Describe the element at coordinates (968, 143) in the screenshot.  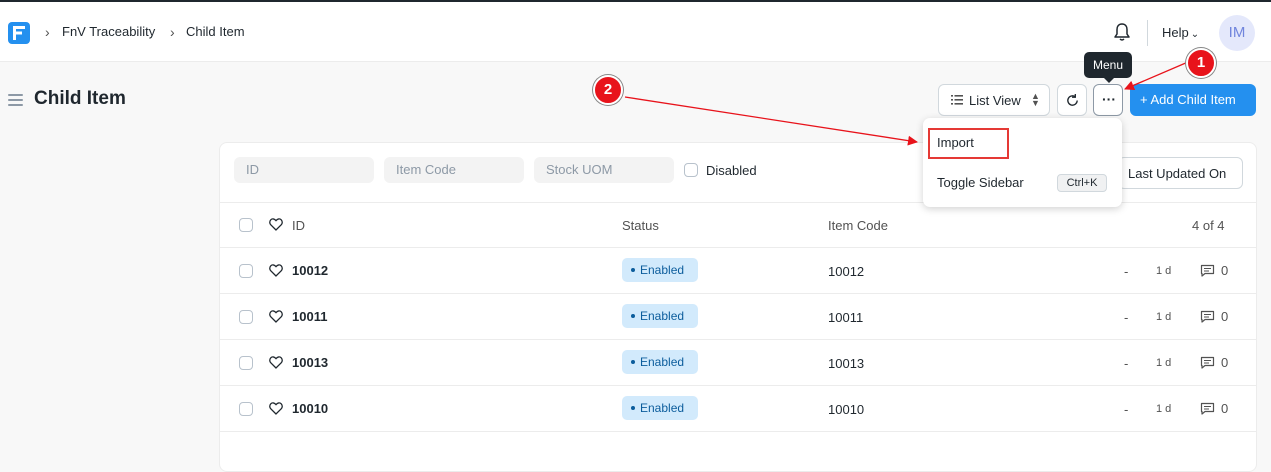
I see `import-highlight-box` at that location.